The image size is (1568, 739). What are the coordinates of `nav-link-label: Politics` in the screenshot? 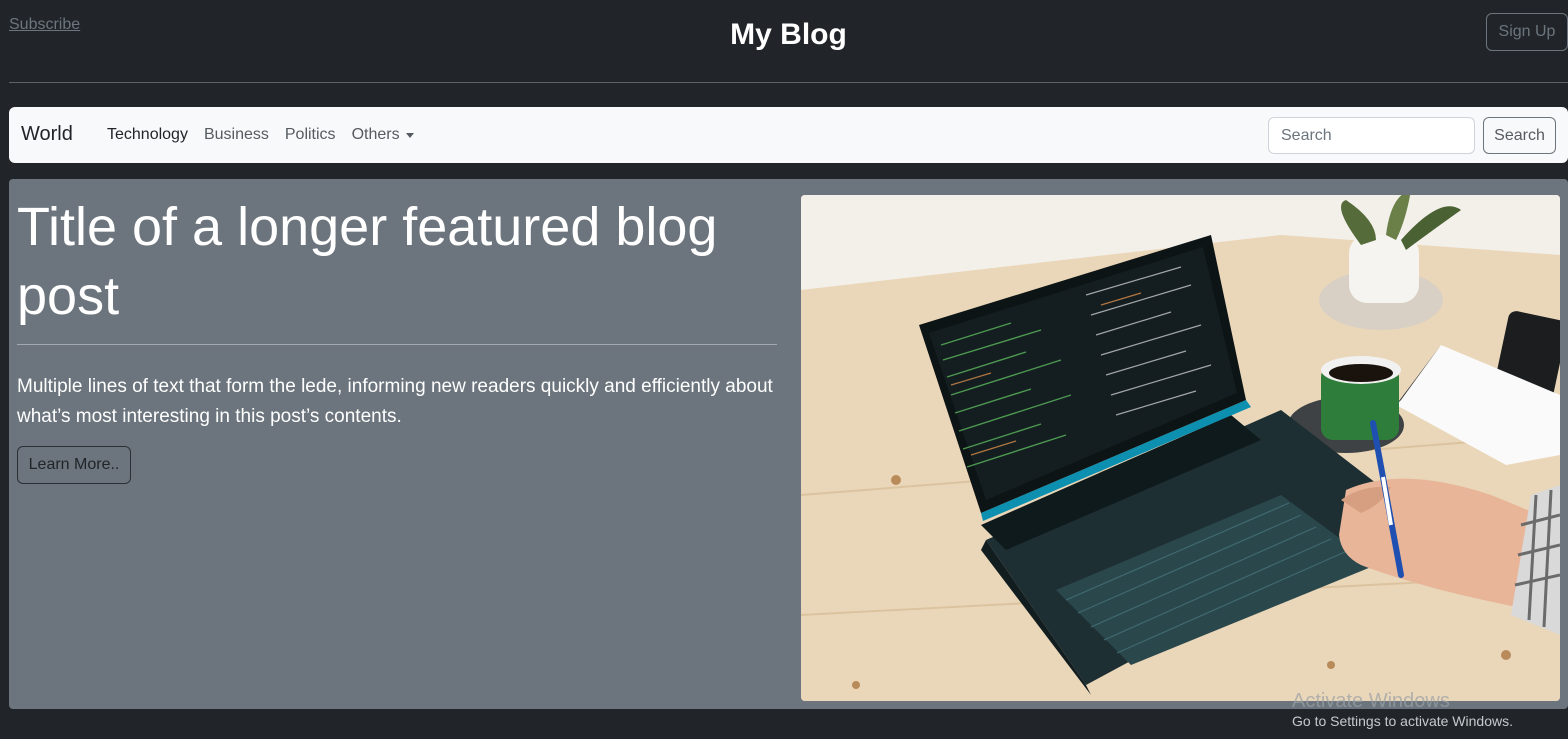 It's located at (310, 134).